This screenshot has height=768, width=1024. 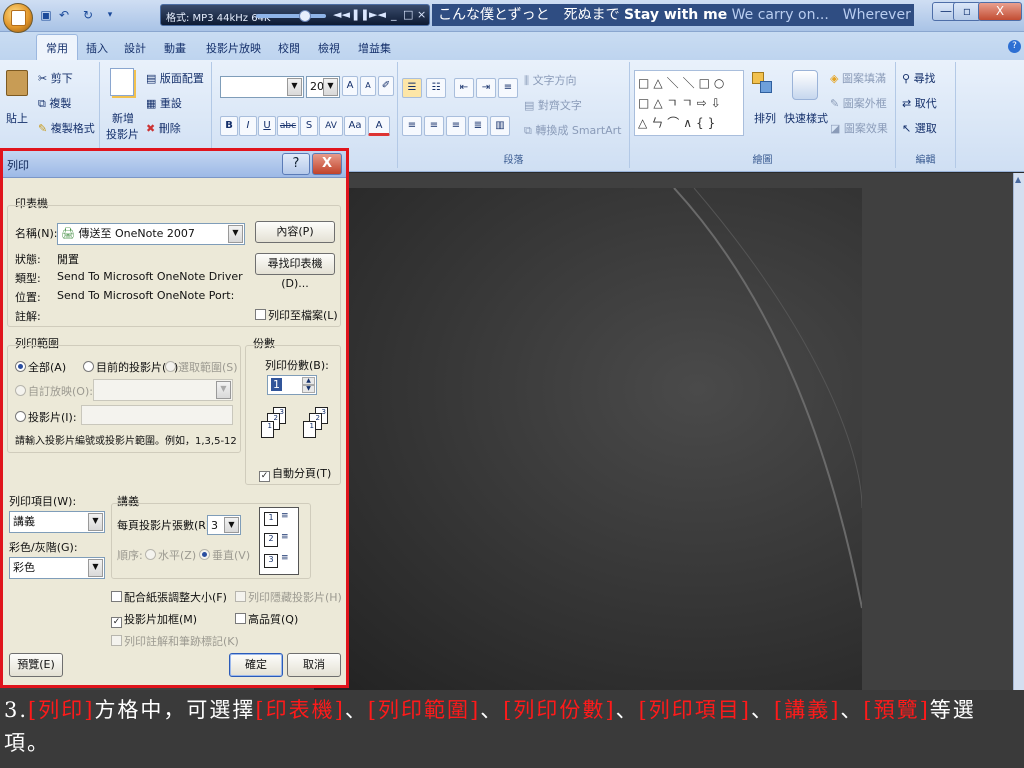 What do you see at coordinates (18, 18) in the screenshot?
I see `office-button` at bounding box center [18, 18].